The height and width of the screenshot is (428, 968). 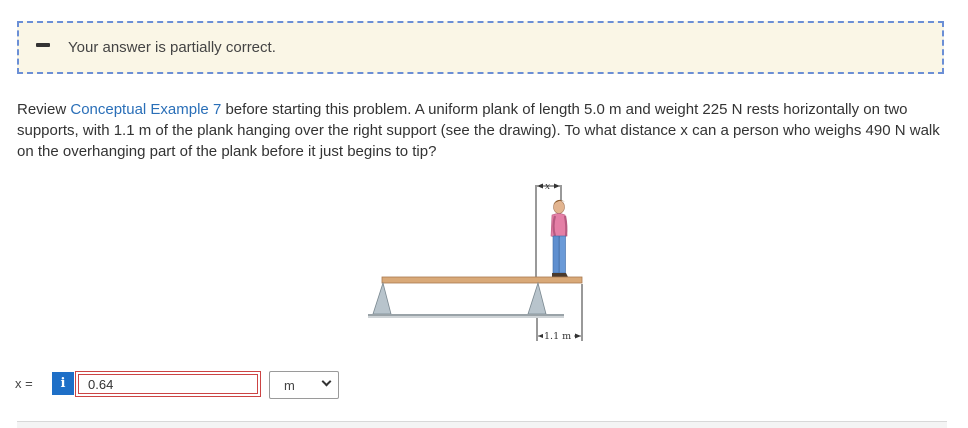 I want to click on x-label: x, so click(x=547, y=187).